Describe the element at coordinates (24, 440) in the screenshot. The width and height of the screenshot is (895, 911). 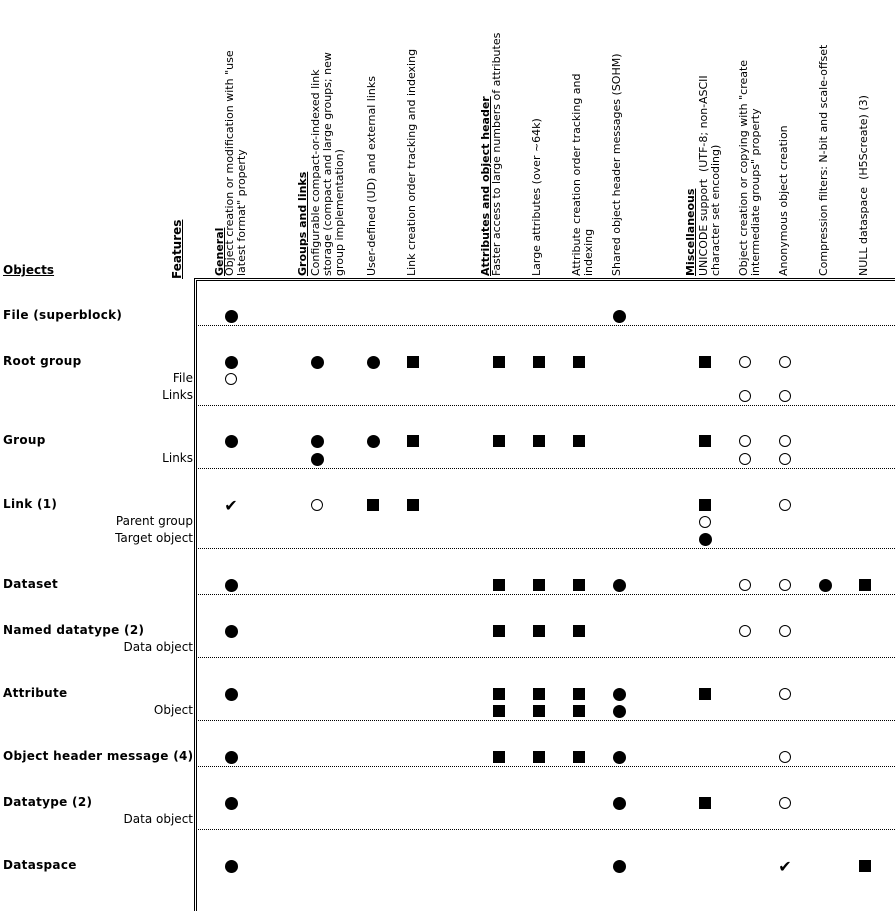
I see `object-label: Group` at that location.